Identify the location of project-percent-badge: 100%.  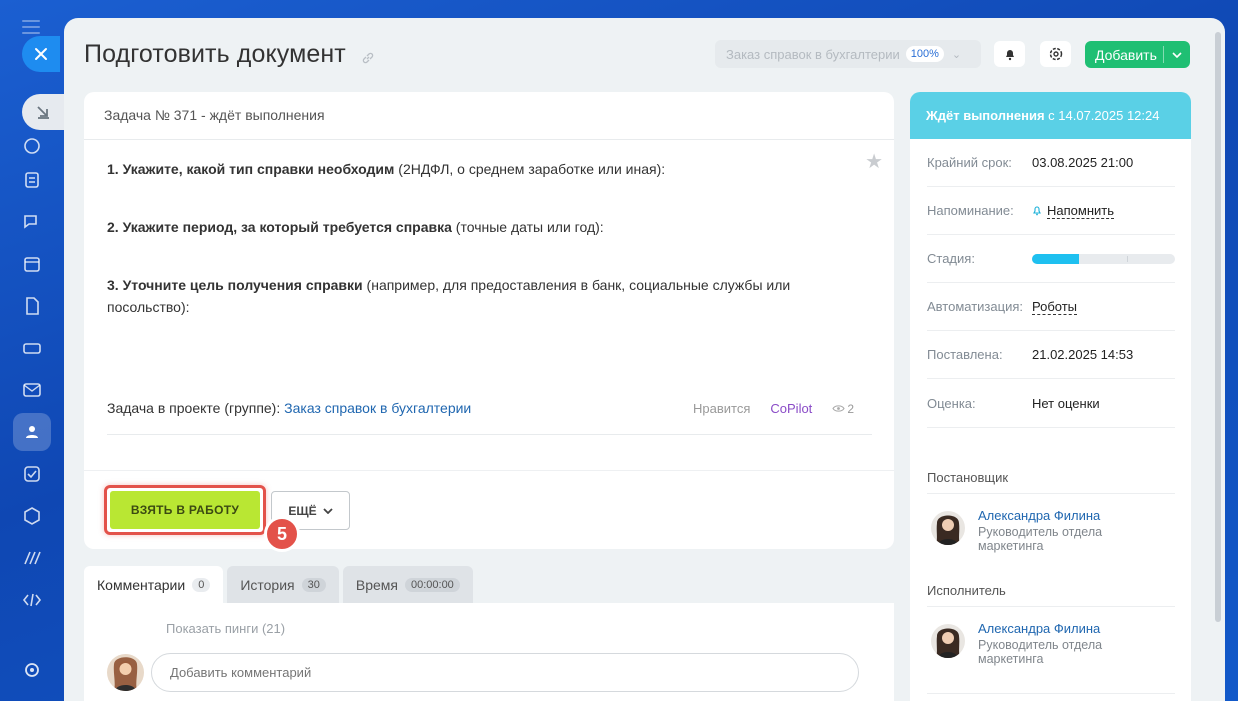
(924, 54).